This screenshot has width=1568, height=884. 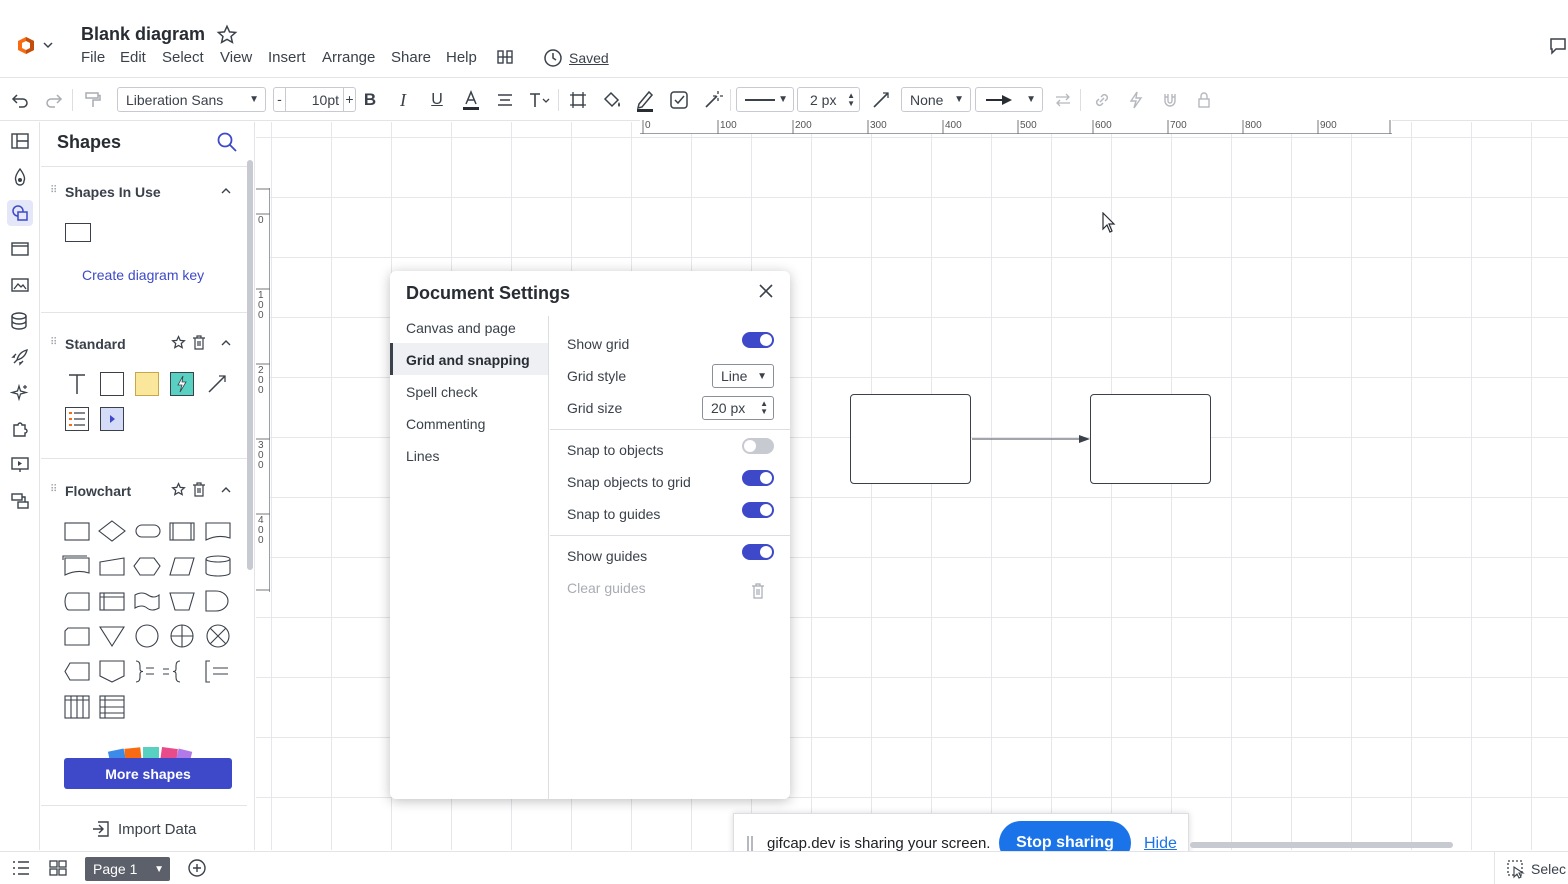 I want to click on shape-text, so click(x=77, y=384).